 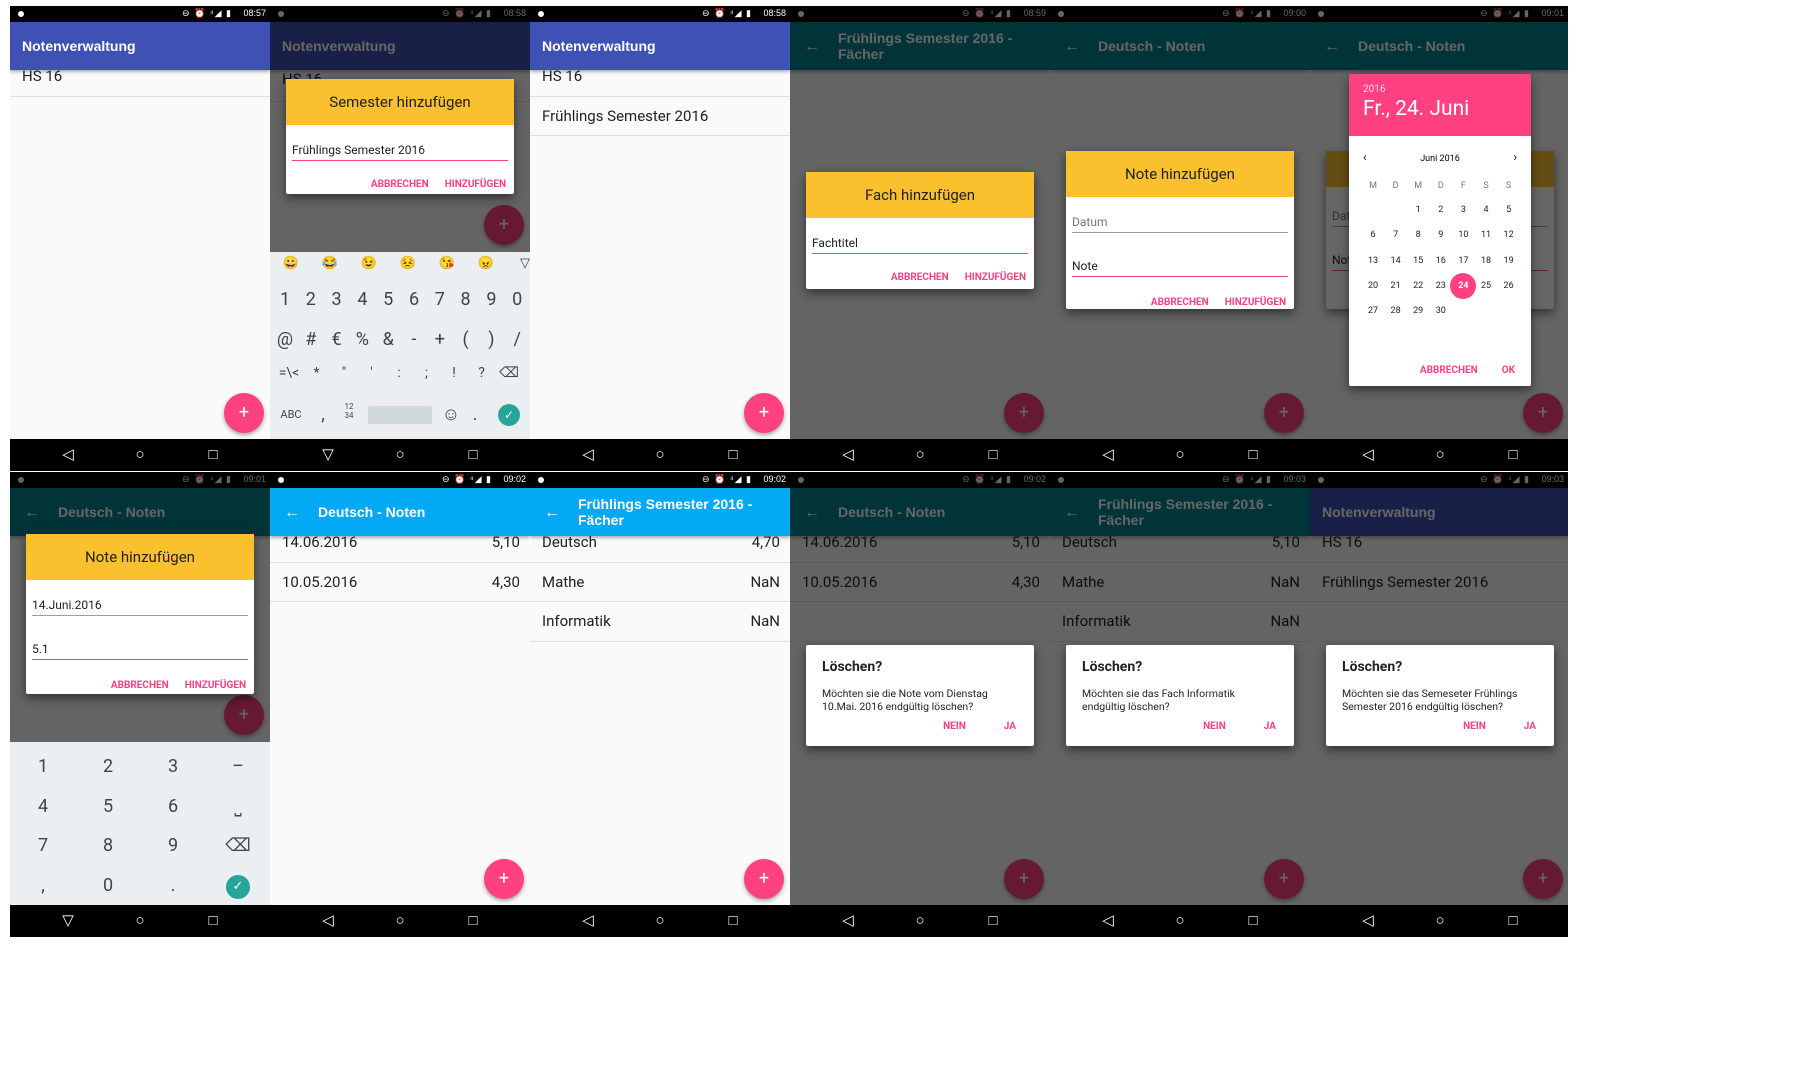 What do you see at coordinates (238, 886) in the screenshot?
I see `done-check-icon: ✓` at bounding box center [238, 886].